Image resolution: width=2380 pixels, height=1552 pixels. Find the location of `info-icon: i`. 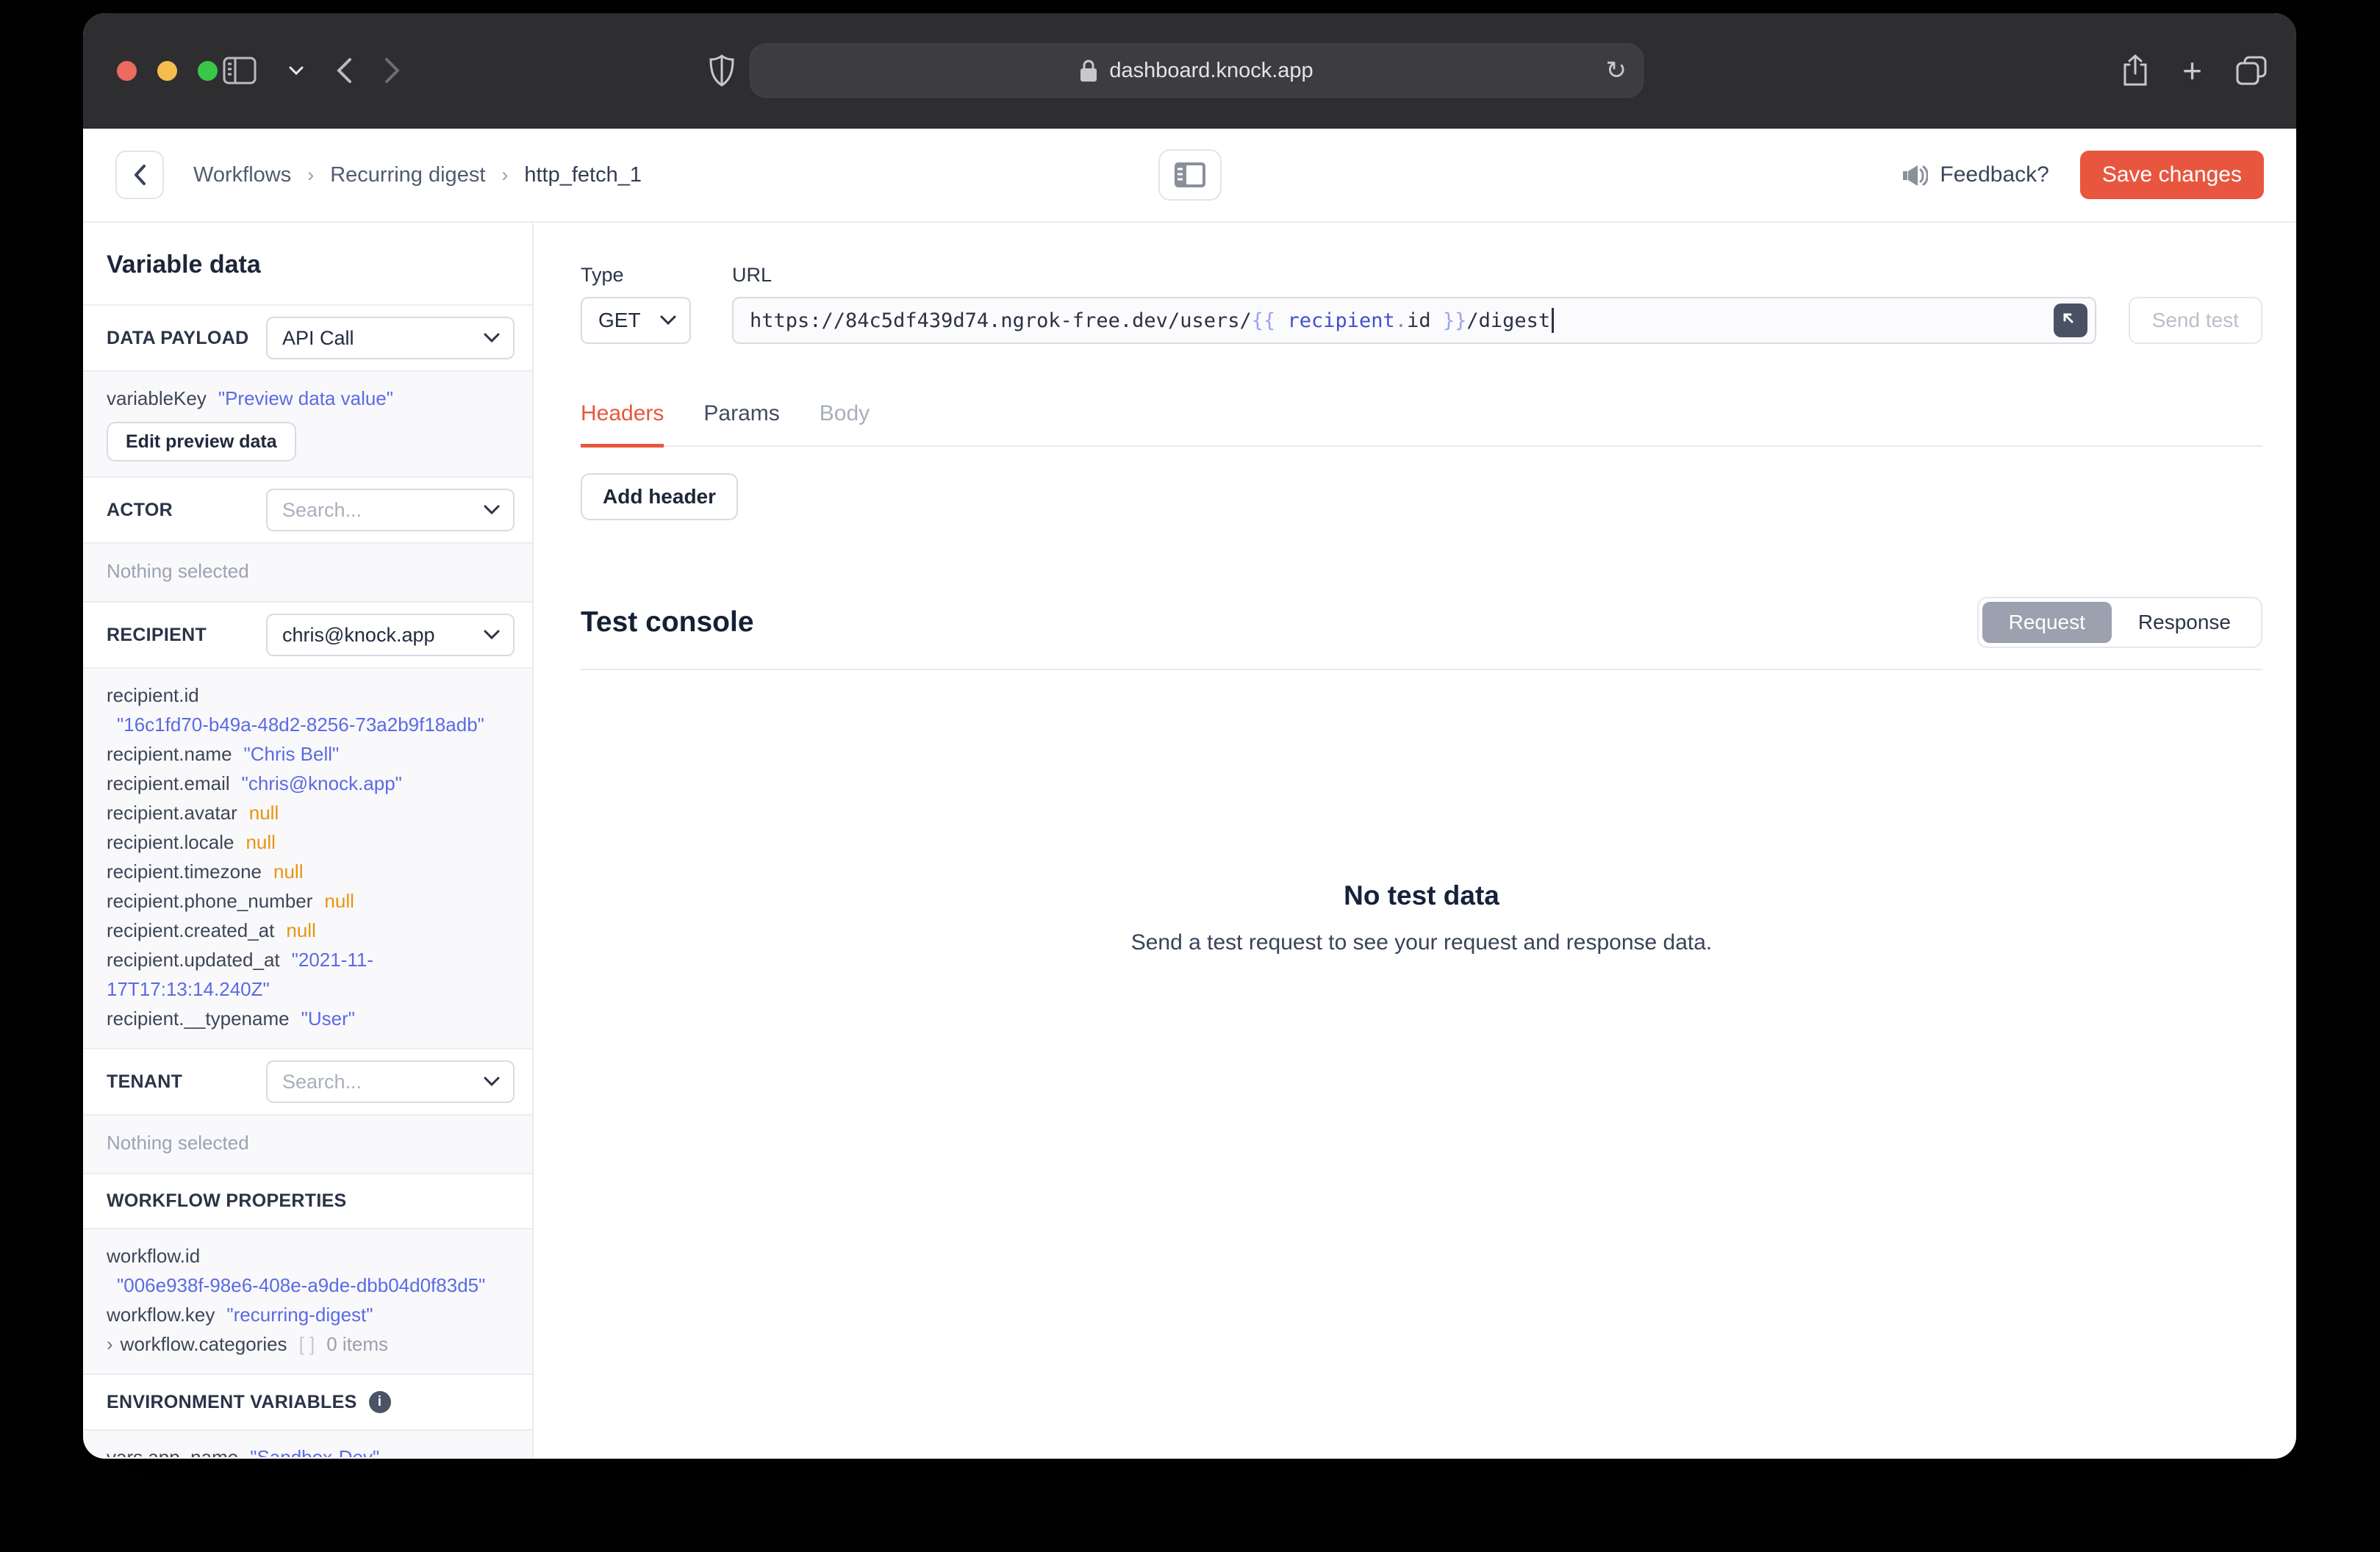

info-icon: i is located at coordinates (379, 1402).